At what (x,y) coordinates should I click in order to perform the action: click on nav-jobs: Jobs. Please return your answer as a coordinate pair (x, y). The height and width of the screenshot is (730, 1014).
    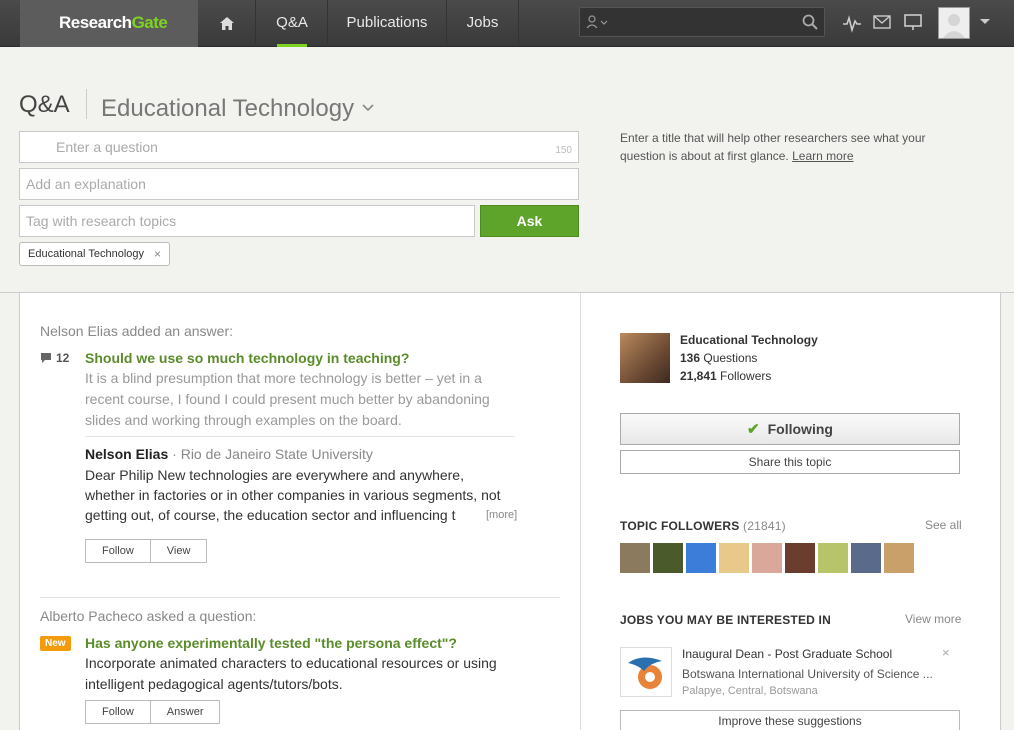
    Looking at the image, I should click on (483, 23).